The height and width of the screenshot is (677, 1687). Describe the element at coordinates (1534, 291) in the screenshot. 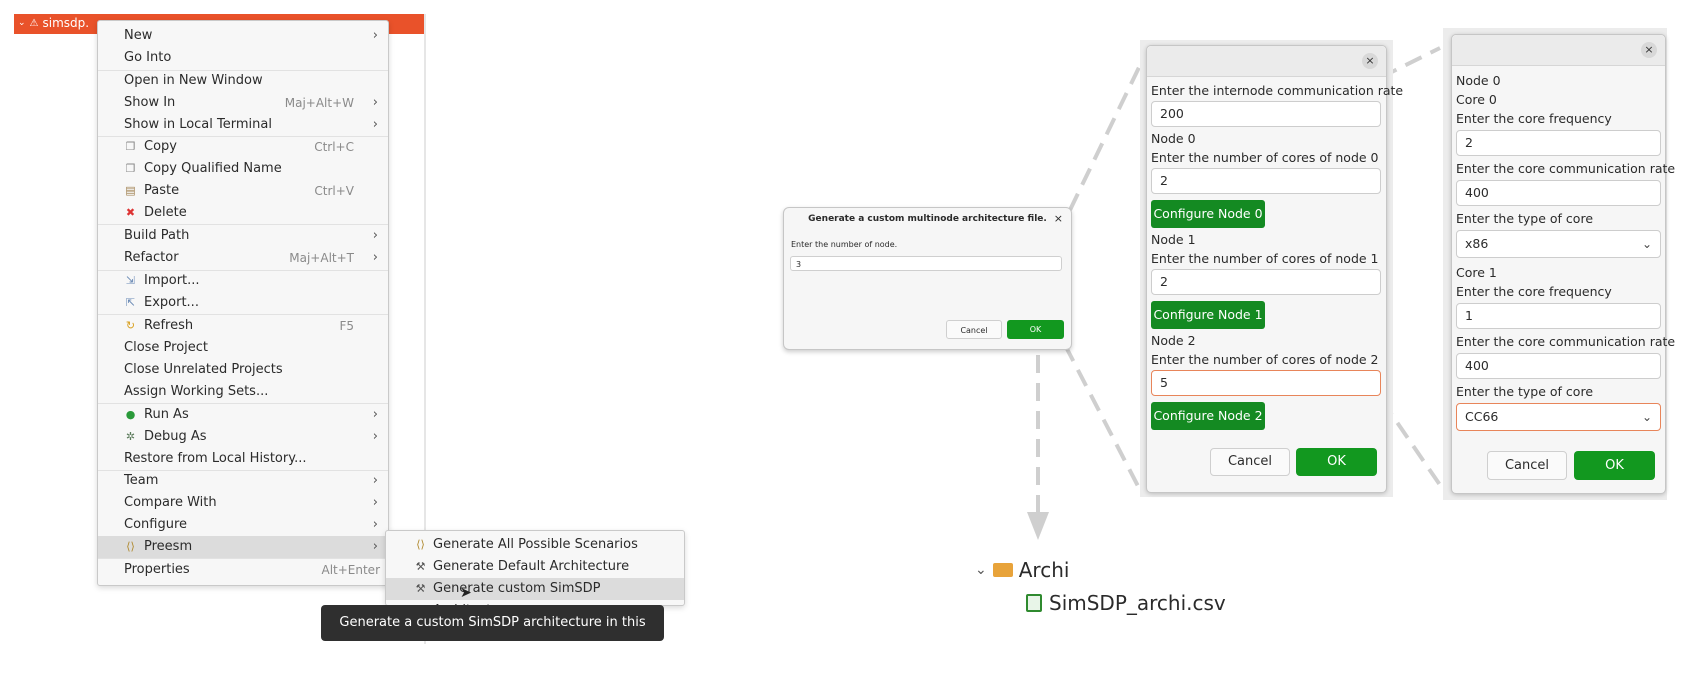

I see `core-1-freq-label: Enter the core frequency` at that location.